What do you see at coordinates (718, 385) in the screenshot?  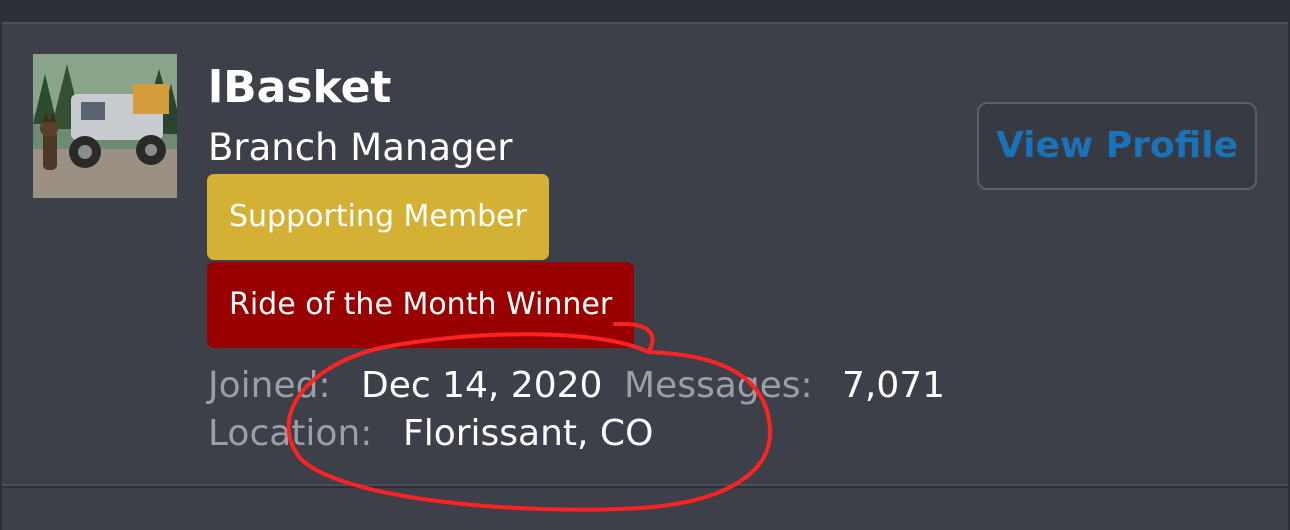 I see `messages-label: Messages:` at bounding box center [718, 385].